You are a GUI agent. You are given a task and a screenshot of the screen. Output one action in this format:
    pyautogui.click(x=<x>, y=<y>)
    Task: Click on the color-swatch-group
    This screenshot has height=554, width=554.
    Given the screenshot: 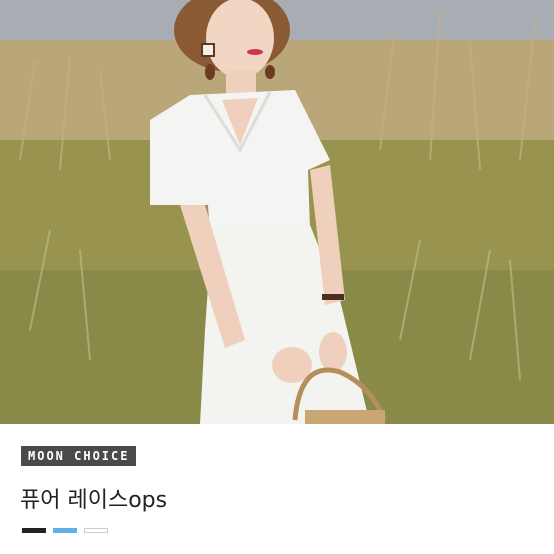 What is the action you would take?
    pyautogui.click(x=65, y=530)
    